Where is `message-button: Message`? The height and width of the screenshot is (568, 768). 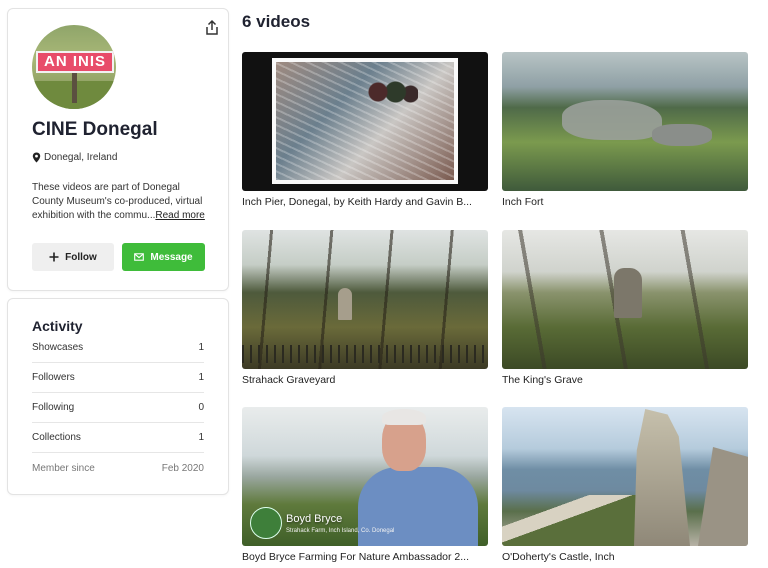
message-button: Message is located at coordinates (163, 257).